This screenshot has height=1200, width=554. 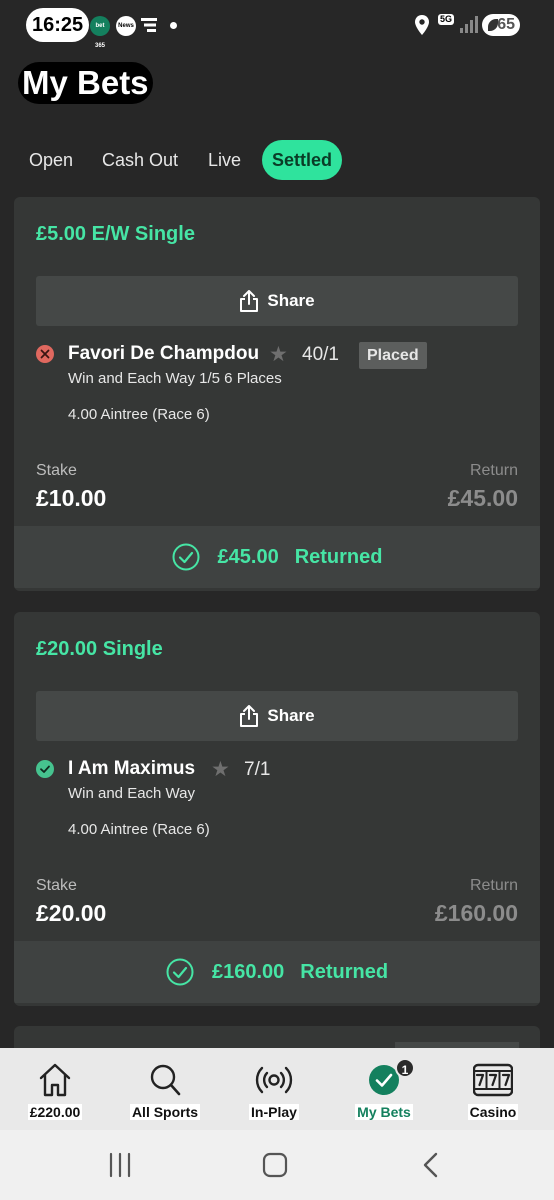 I want to click on market-description: Win and Each Way 1/5 6 Places, so click(x=175, y=378).